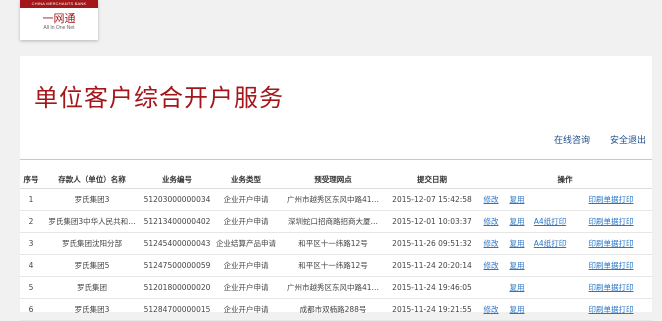 The width and height of the screenshot is (662, 321). What do you see at coordinates (336, 159) in the screenshot?
I see `divider` at bounding box center [336, 159].